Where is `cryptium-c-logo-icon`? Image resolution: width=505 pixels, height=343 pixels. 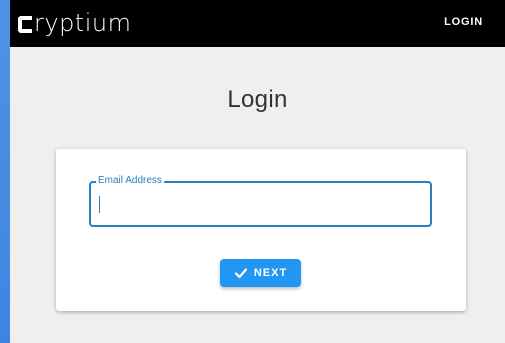
cryptium-c-logo-icon is located at coordinates (25, 24).